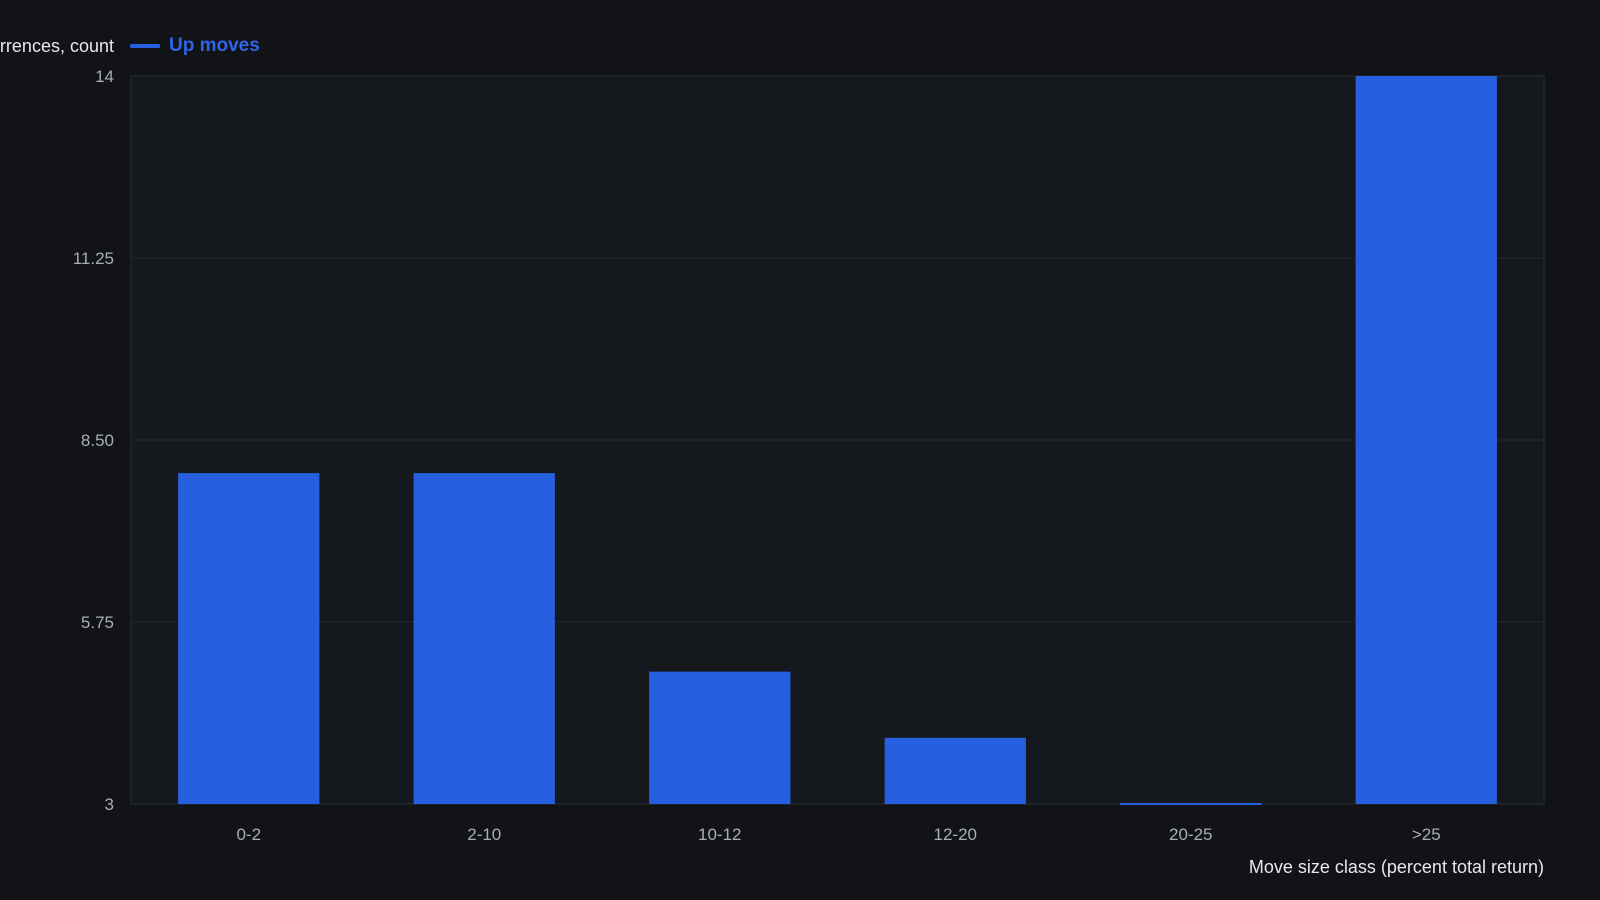 This screenshot has height=900, width=1600. Describe the element at coordinates (955, 834) in the screenshot. I see `x-tick-label: 12-20` at that location.